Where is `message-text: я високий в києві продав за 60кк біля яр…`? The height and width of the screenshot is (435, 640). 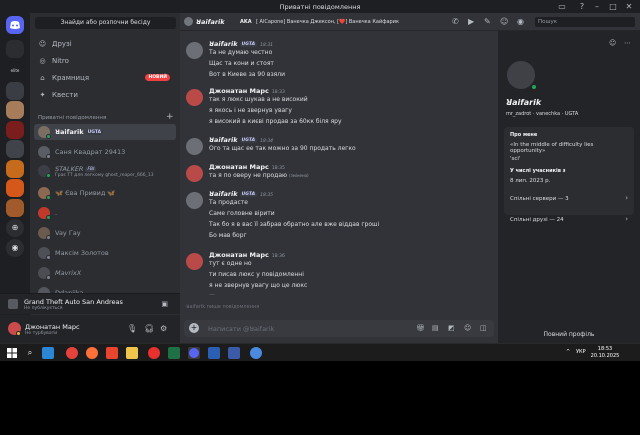 message-text: я високий в києві продав за 60кк біля яр… is located at coordinates (275, 121).